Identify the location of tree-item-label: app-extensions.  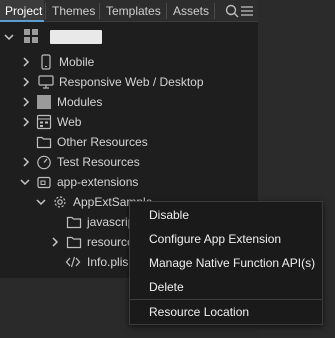
(98, 182).